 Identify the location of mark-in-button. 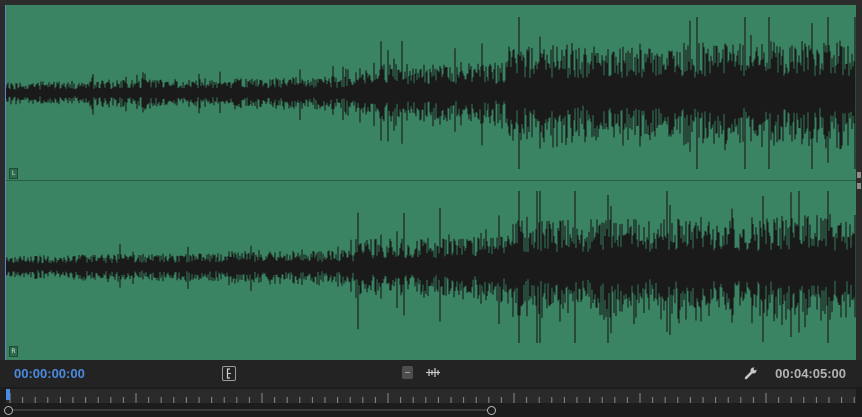
(229, 373).